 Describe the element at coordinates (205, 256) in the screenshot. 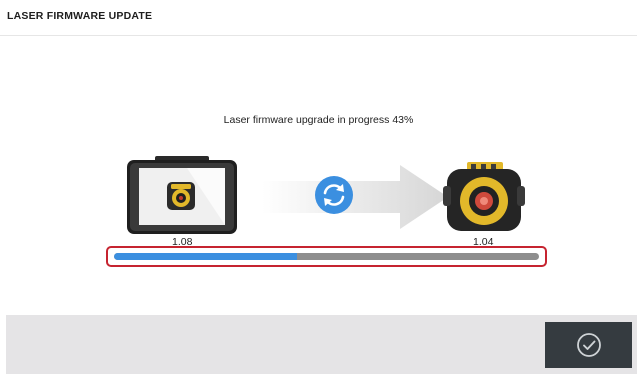

I see `progress-bar-fill` at that location.